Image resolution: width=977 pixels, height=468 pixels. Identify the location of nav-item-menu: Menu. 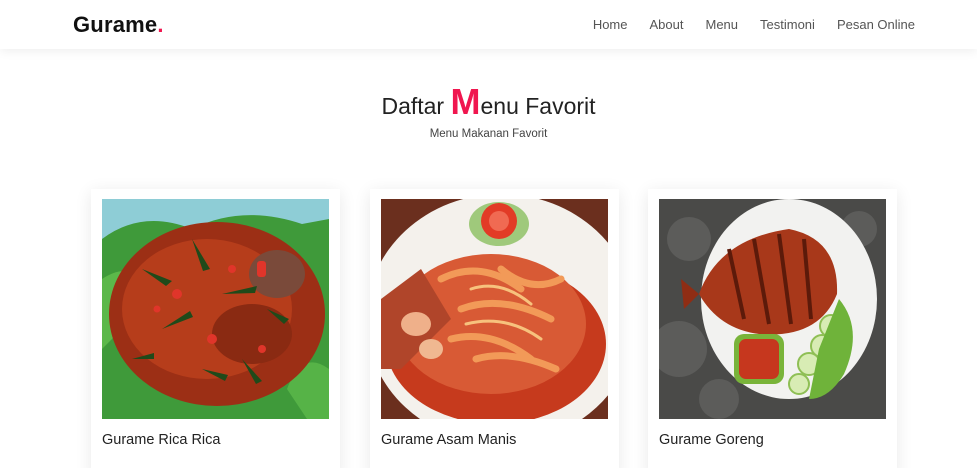
(721, 24).